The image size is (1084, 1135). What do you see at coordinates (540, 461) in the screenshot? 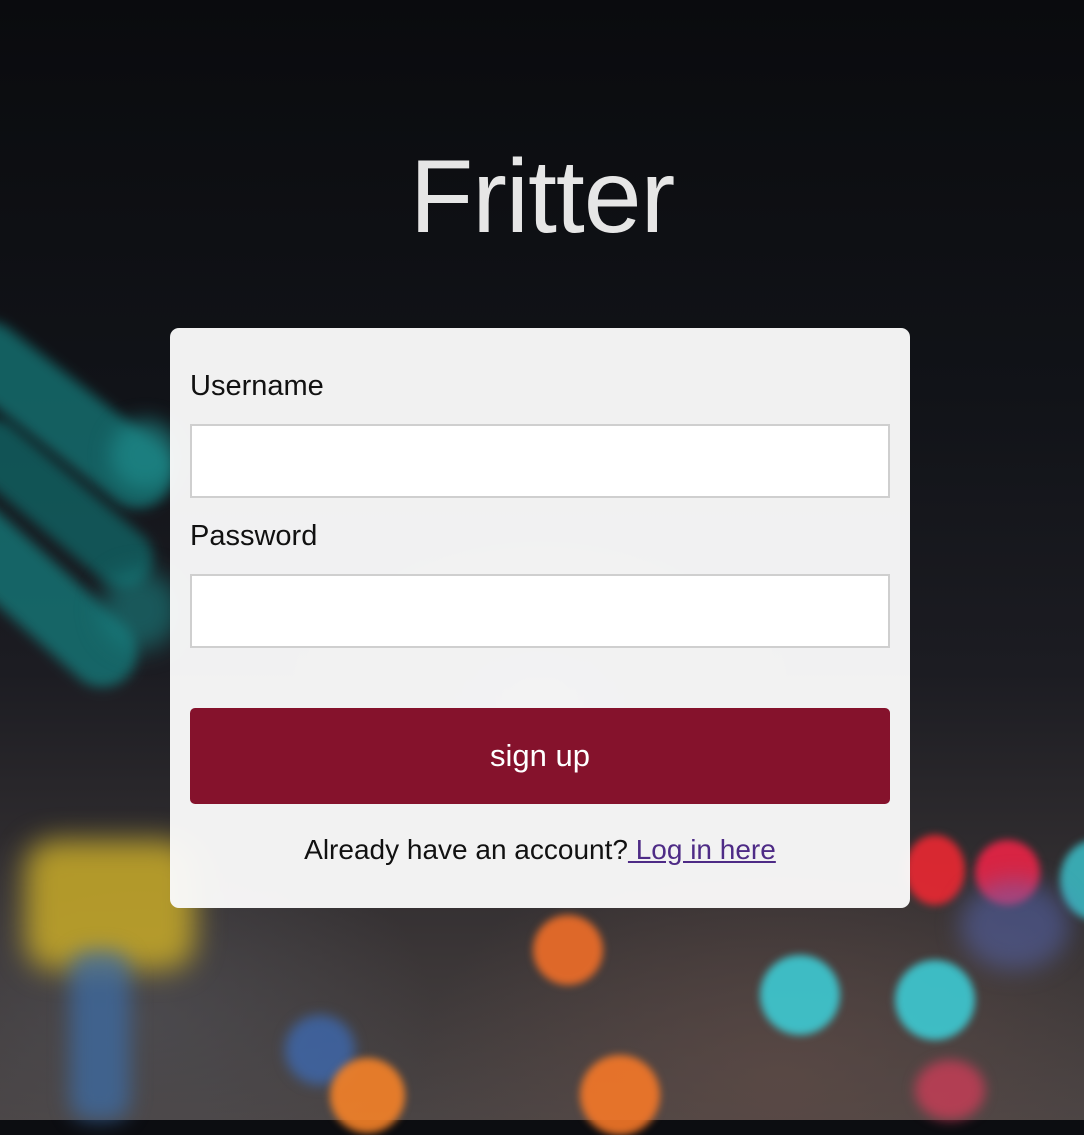
I see `username-input` at bounding box center [540, 461].